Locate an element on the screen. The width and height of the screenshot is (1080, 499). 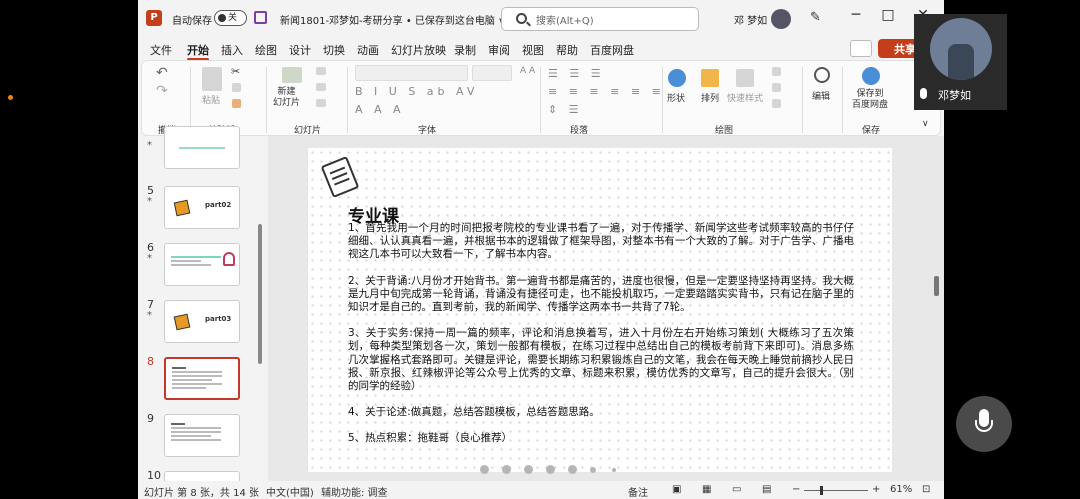
search-box: 搜索(Alt+Q) is located at coordinates (600, 19).